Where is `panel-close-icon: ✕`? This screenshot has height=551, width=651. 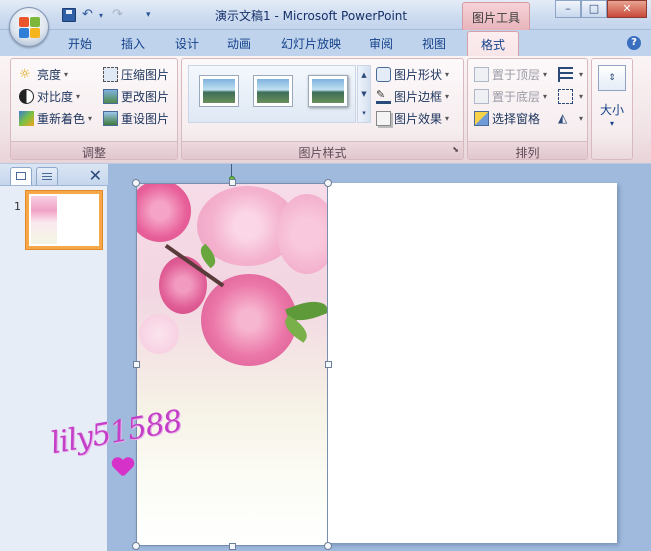
panel-close-icon: ✕ is located at coordinates (95, 175).